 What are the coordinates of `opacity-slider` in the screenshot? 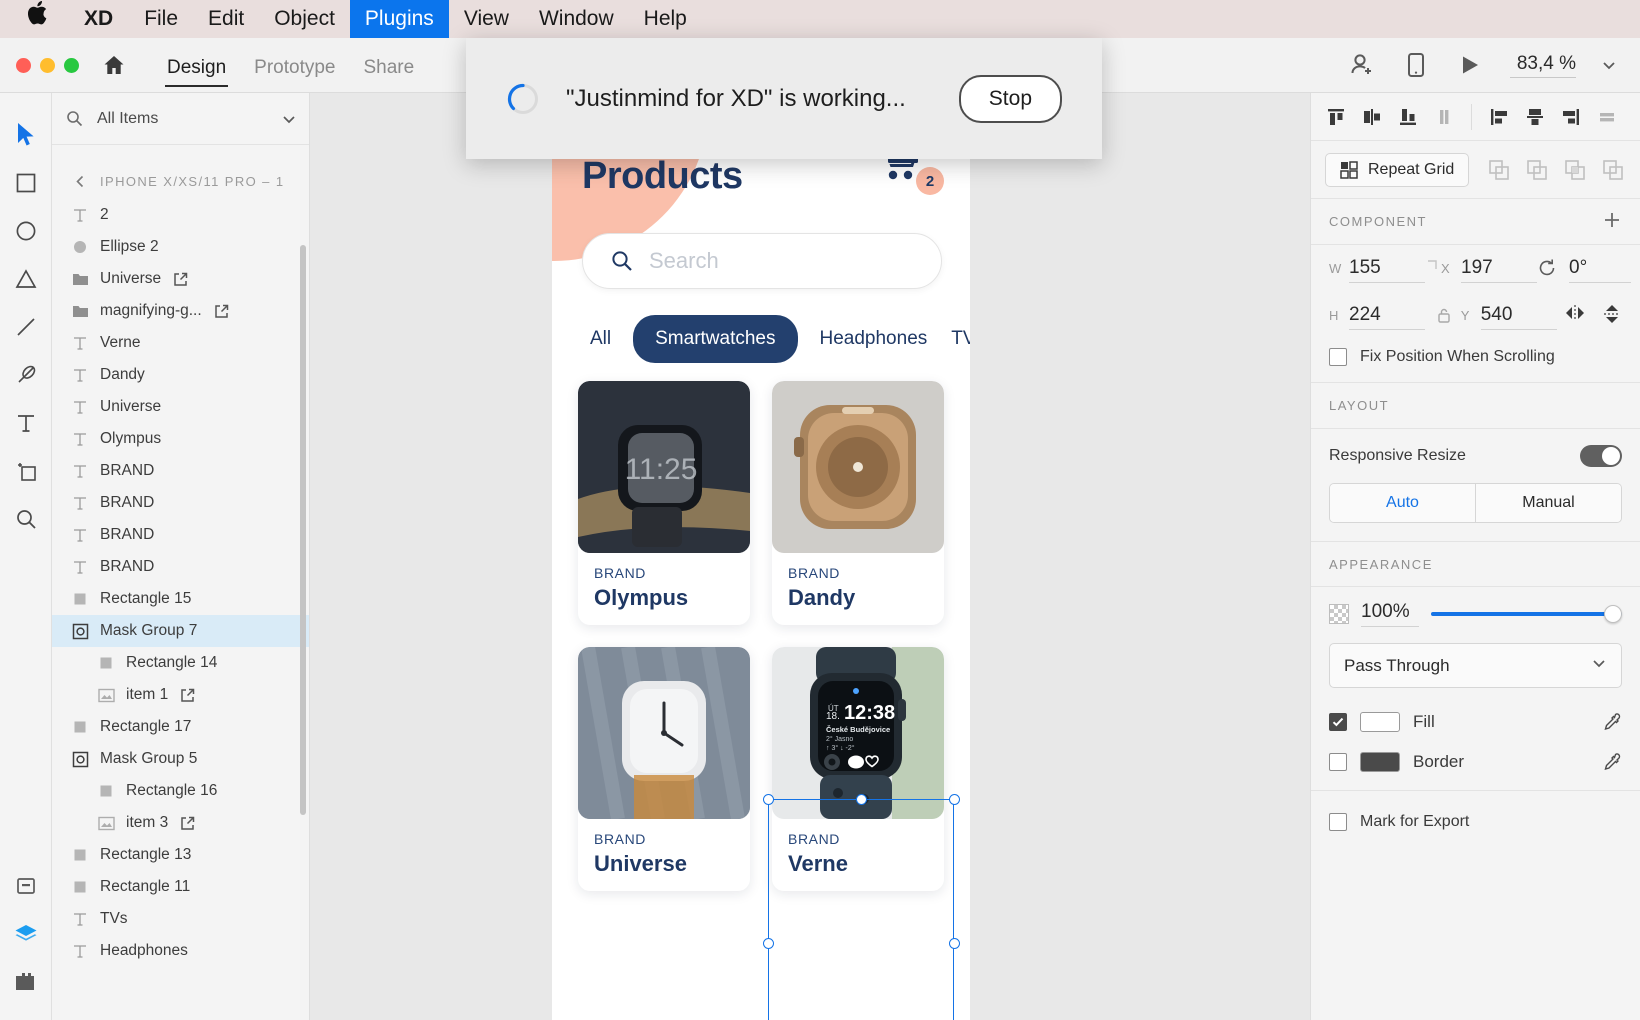 It's located at (1526, 614).